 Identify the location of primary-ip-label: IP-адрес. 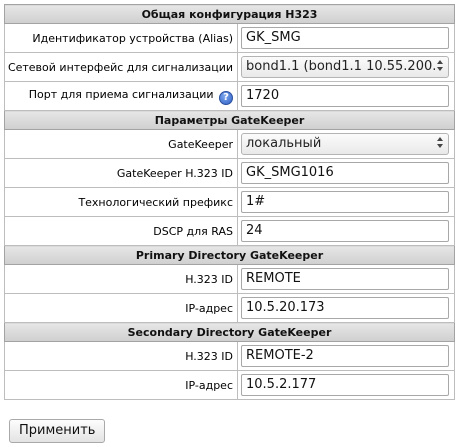
(121, 308).